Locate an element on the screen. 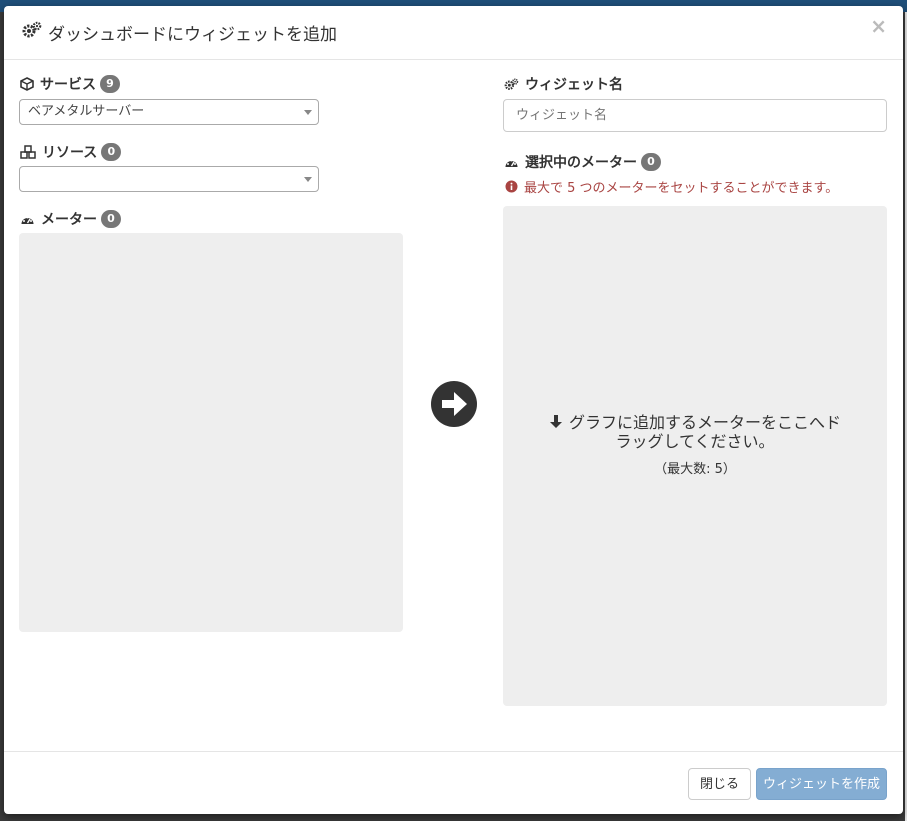 The image size is (907, 821). cube-icon is located at coordinates (27, 84).